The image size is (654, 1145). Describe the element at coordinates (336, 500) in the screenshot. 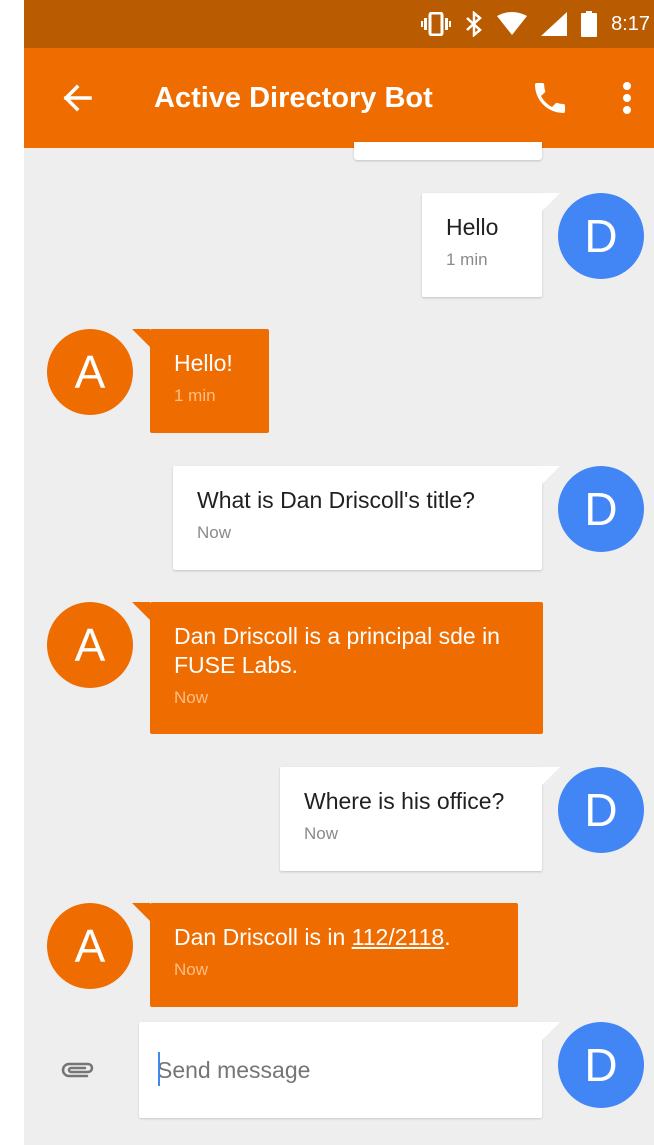

I see `message-text: What is Dan Driscoll's title?` at that location.